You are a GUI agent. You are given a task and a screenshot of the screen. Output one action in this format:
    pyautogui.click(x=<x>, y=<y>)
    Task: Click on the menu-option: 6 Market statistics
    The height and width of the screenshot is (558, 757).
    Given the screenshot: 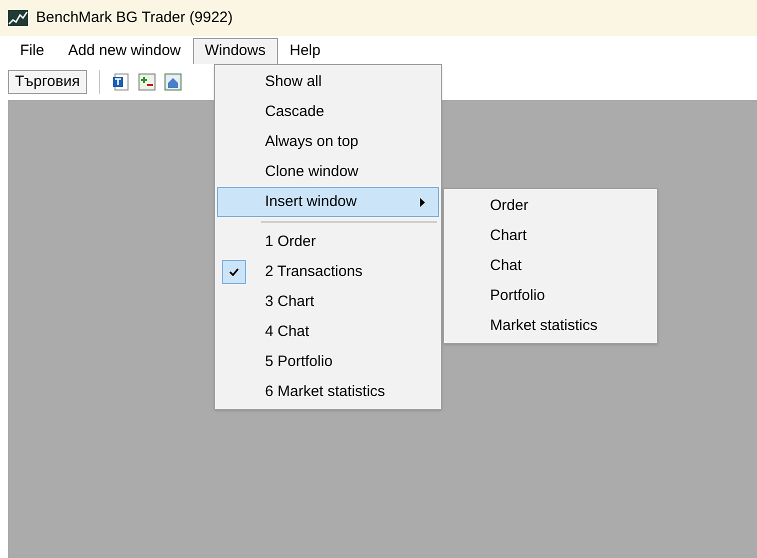 What is the action you would take?
    pyautogui.click(x=328, y=392)
    